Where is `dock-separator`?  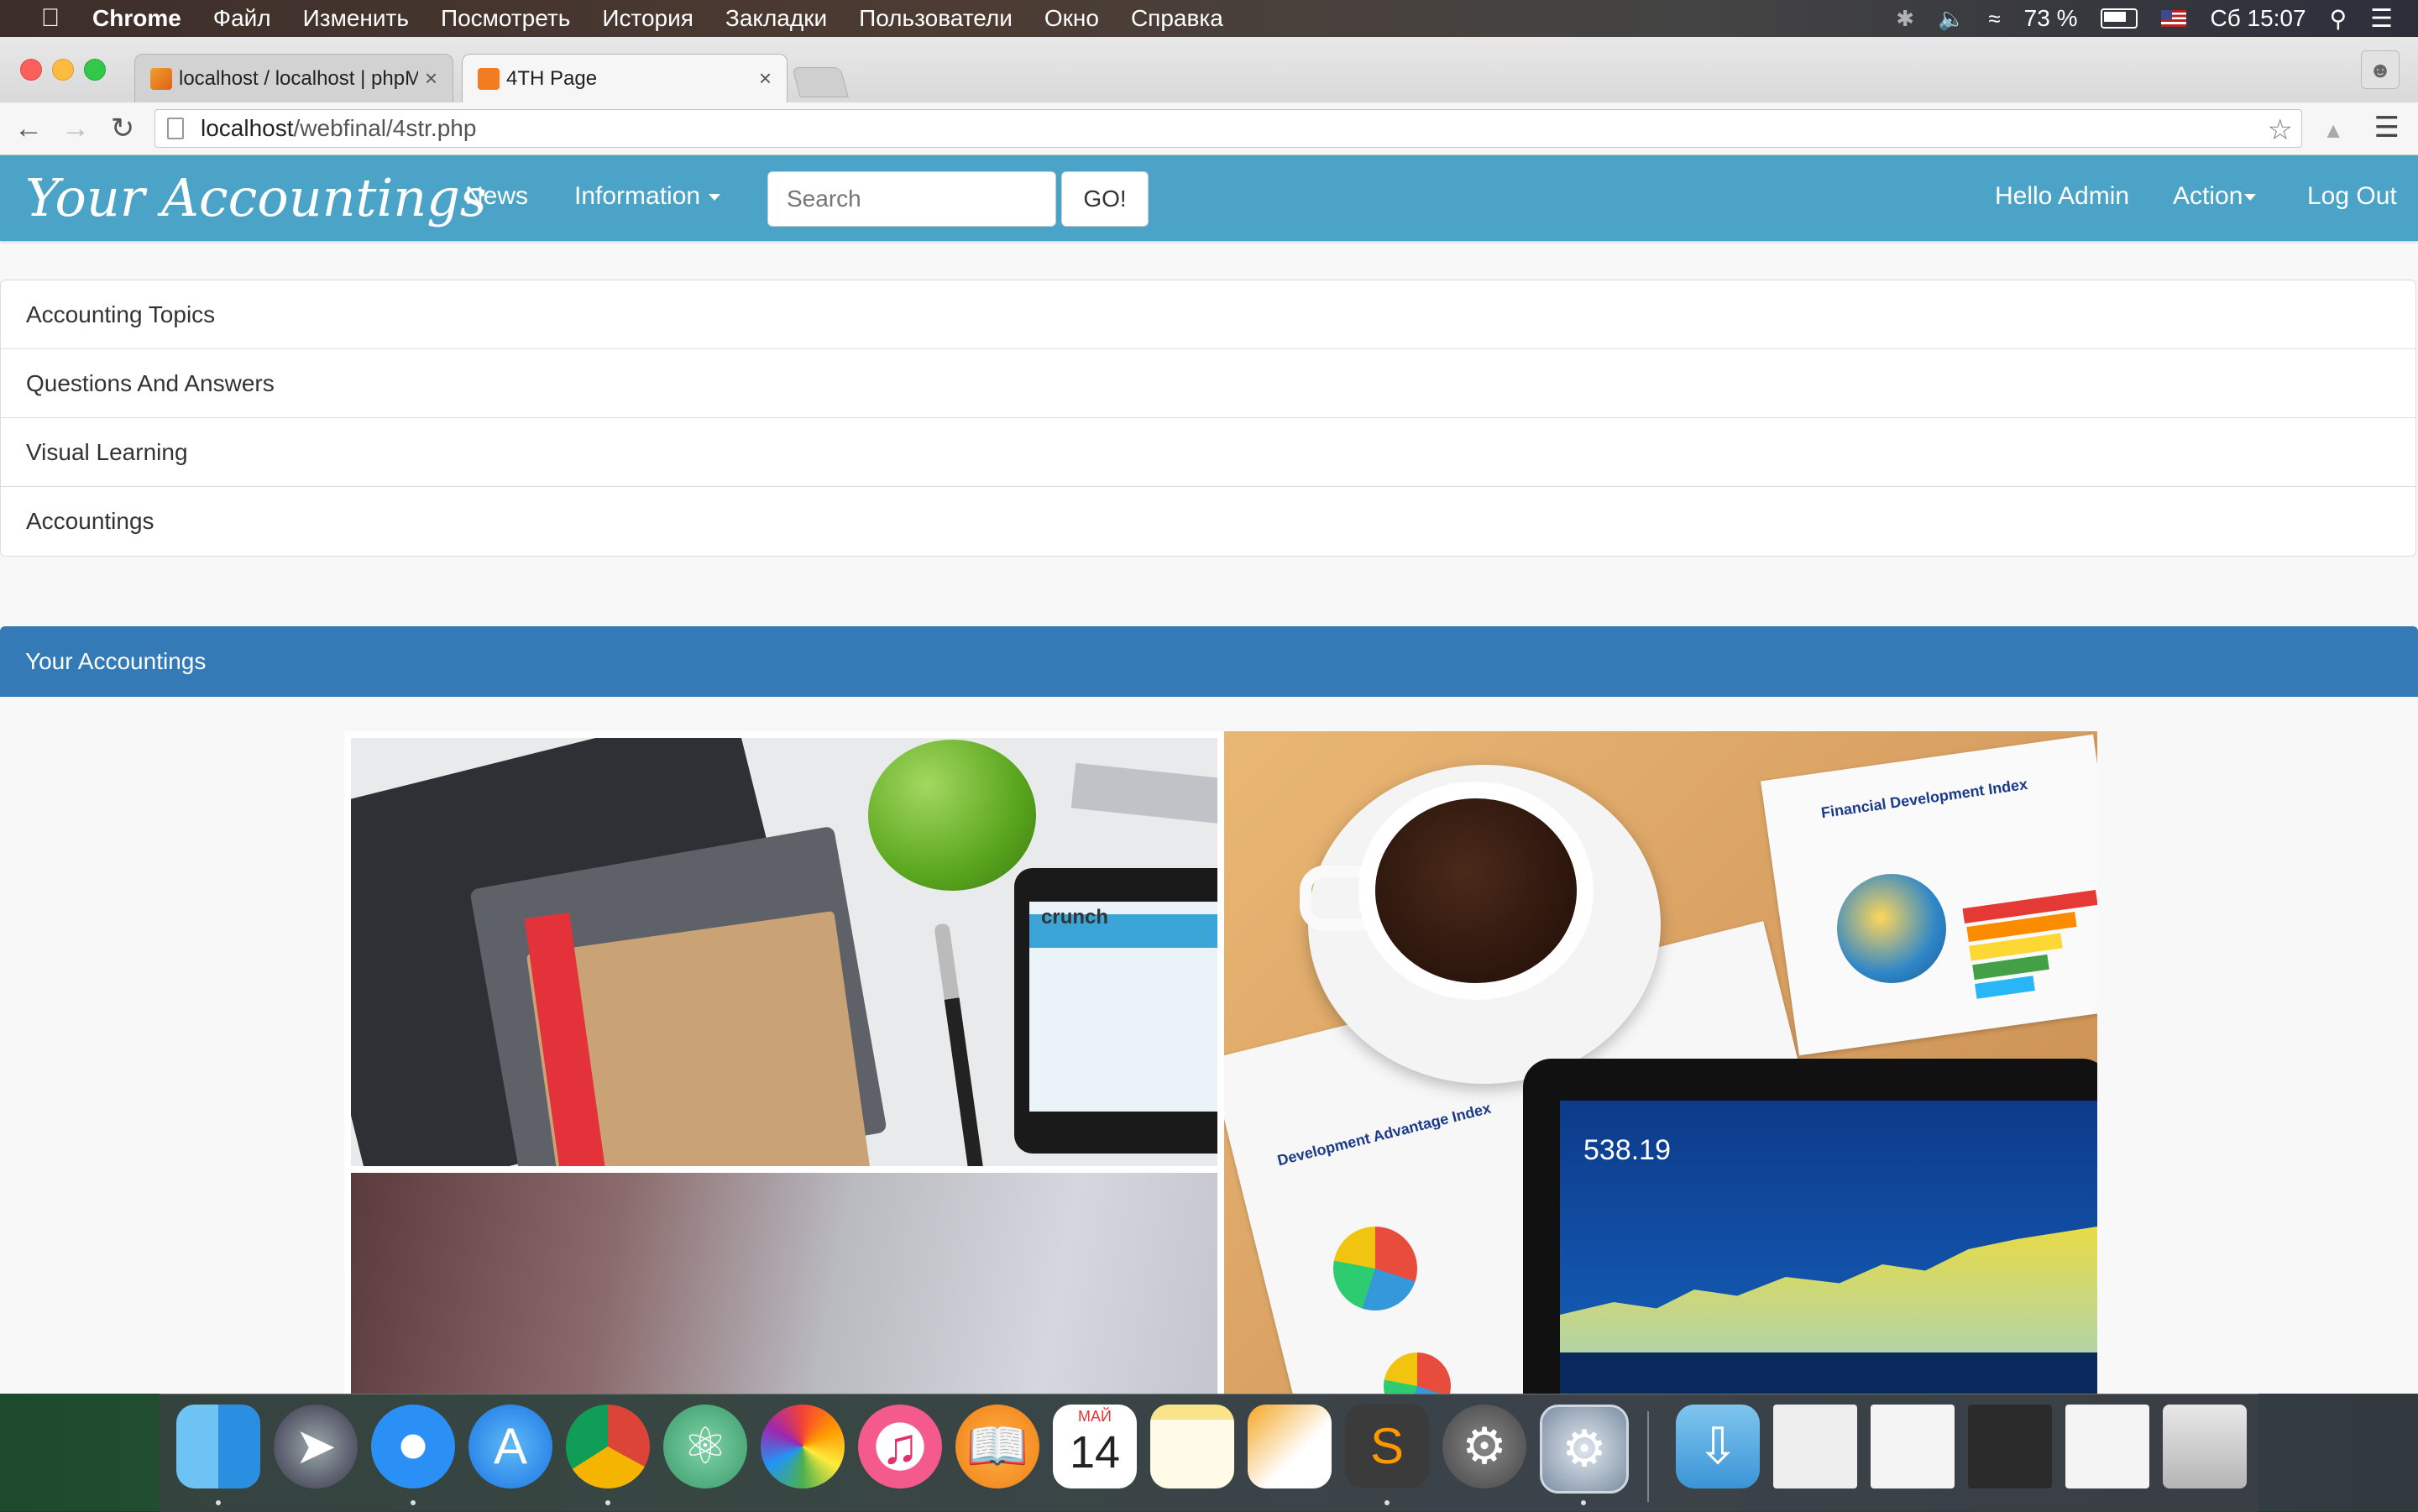 dock-separator is located at coordinates (1648, 1456).